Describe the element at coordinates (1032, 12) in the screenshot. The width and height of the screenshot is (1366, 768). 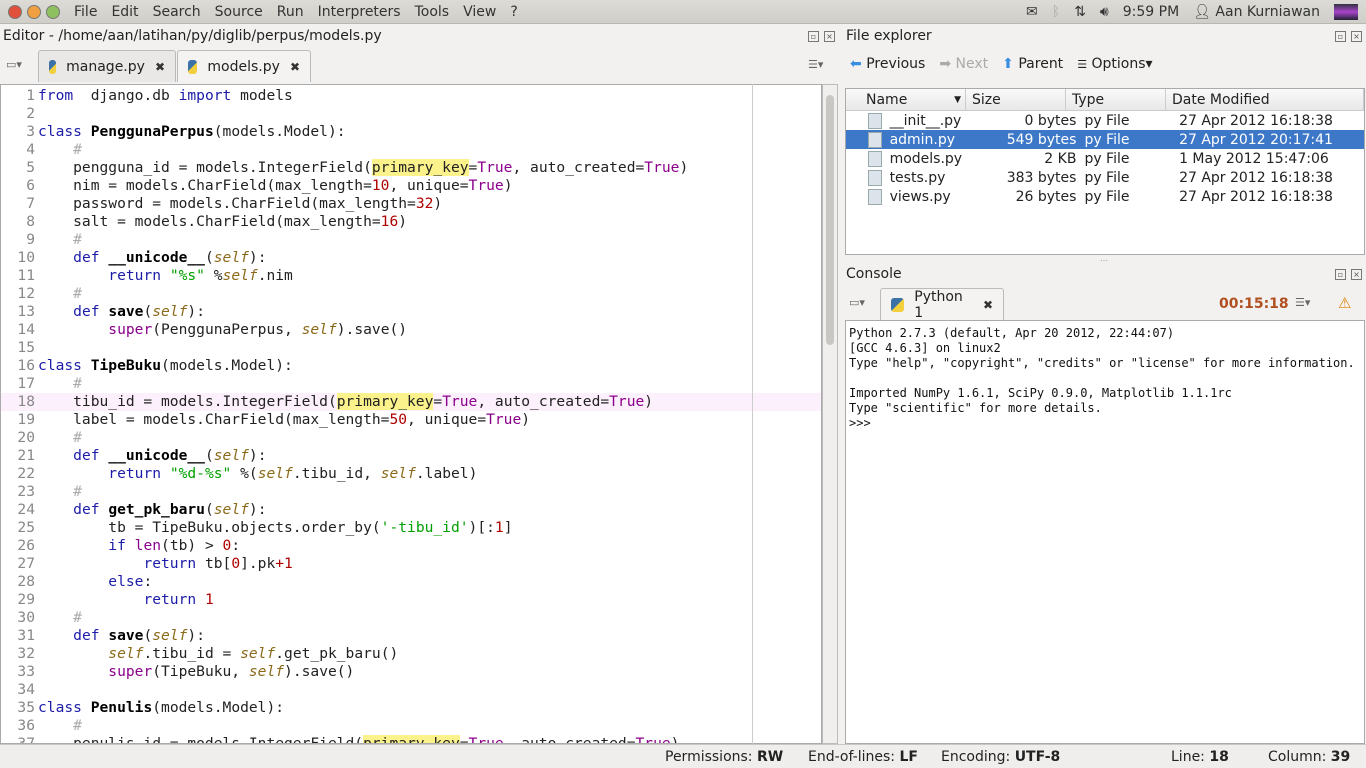
I see `mail-icon: ✉` at that location.